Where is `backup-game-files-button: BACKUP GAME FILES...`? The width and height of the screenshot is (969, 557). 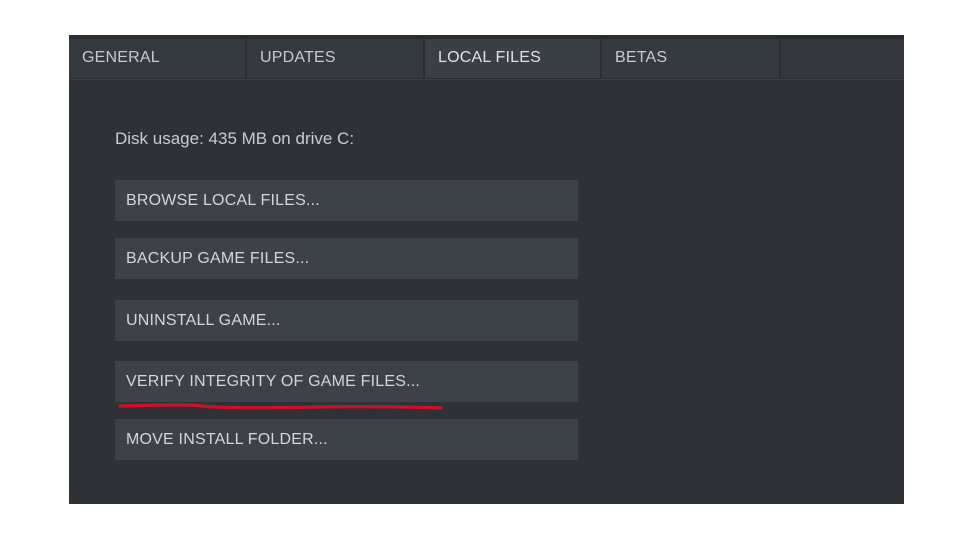
backup-game-files-button: BACKUP GAME FILES... is located at coordinates (346, 258).